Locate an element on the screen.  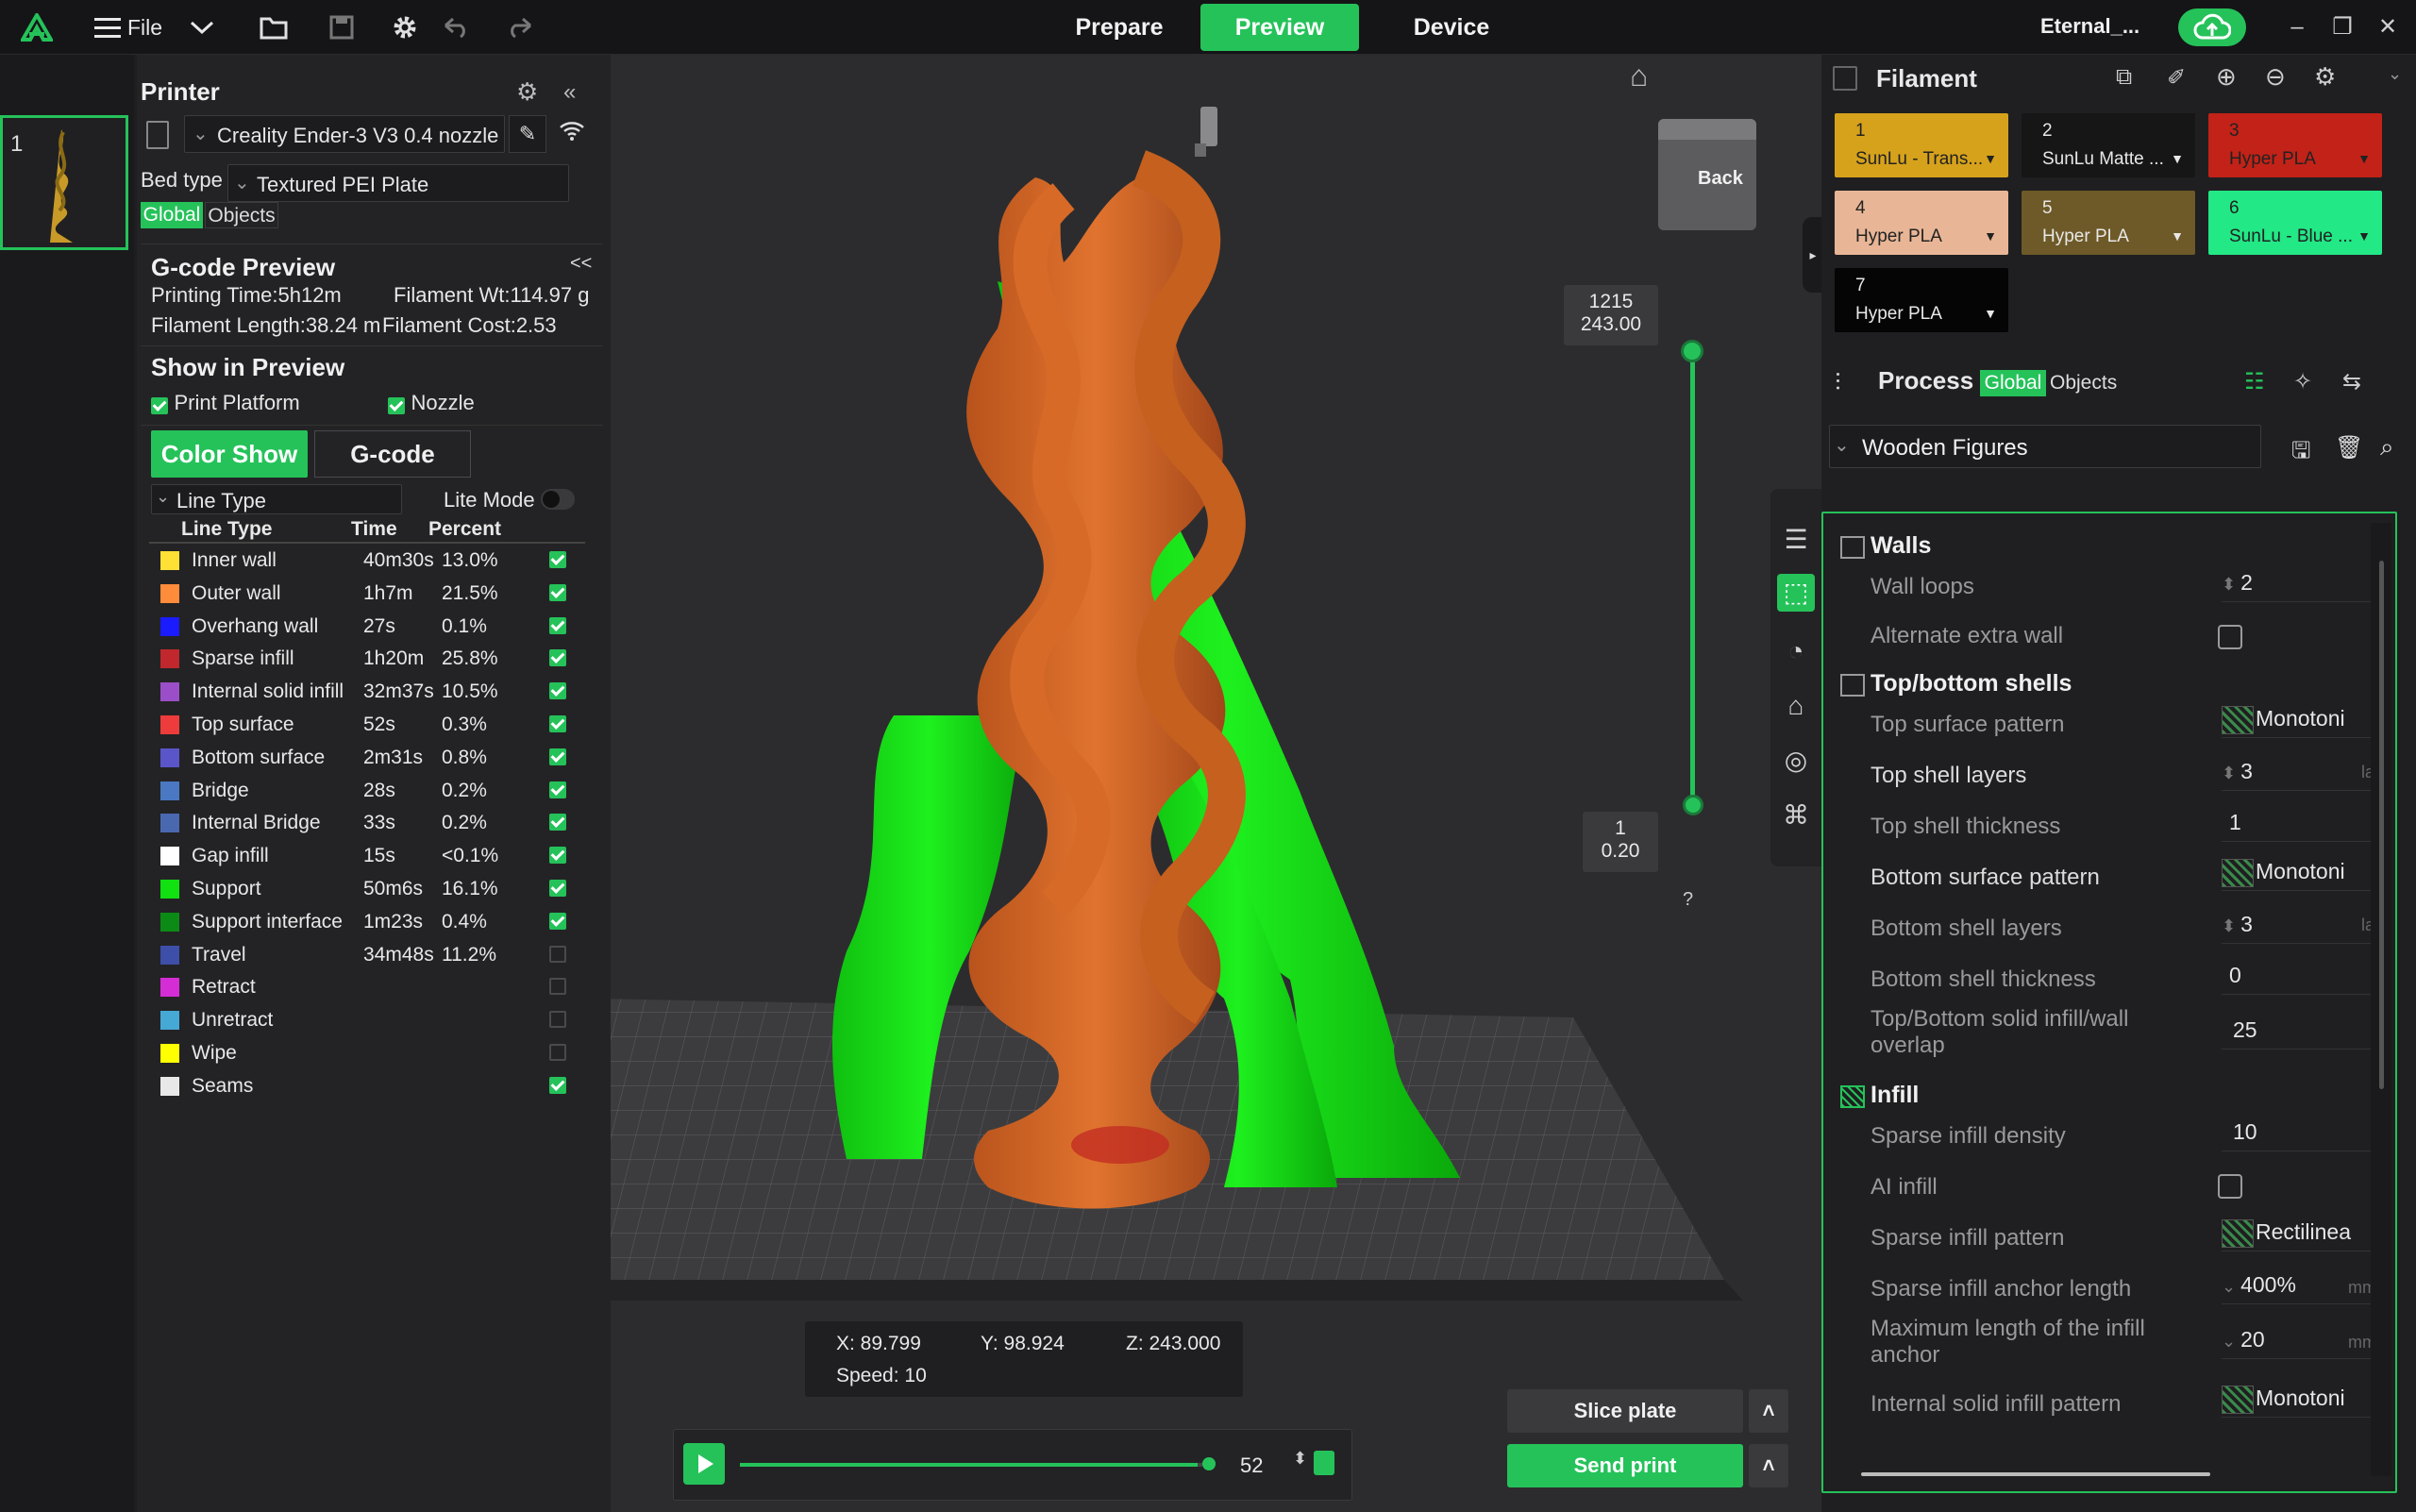
file-menu: File is located at coordinates (145, 28).